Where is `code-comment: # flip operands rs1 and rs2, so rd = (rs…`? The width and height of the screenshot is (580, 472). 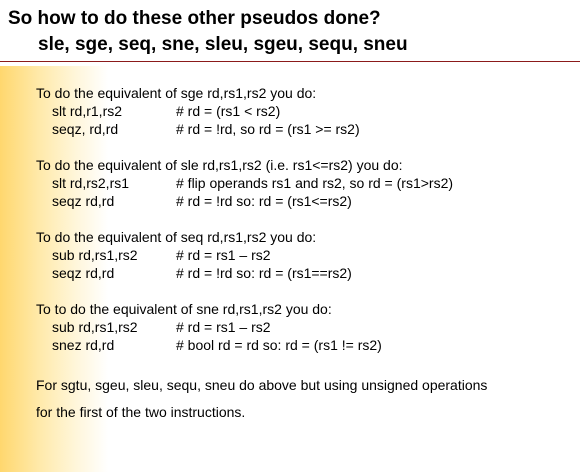
code-comment: # flip operands rs1 and rs2, so rd = (rs… is located at coordinates (315, 183).